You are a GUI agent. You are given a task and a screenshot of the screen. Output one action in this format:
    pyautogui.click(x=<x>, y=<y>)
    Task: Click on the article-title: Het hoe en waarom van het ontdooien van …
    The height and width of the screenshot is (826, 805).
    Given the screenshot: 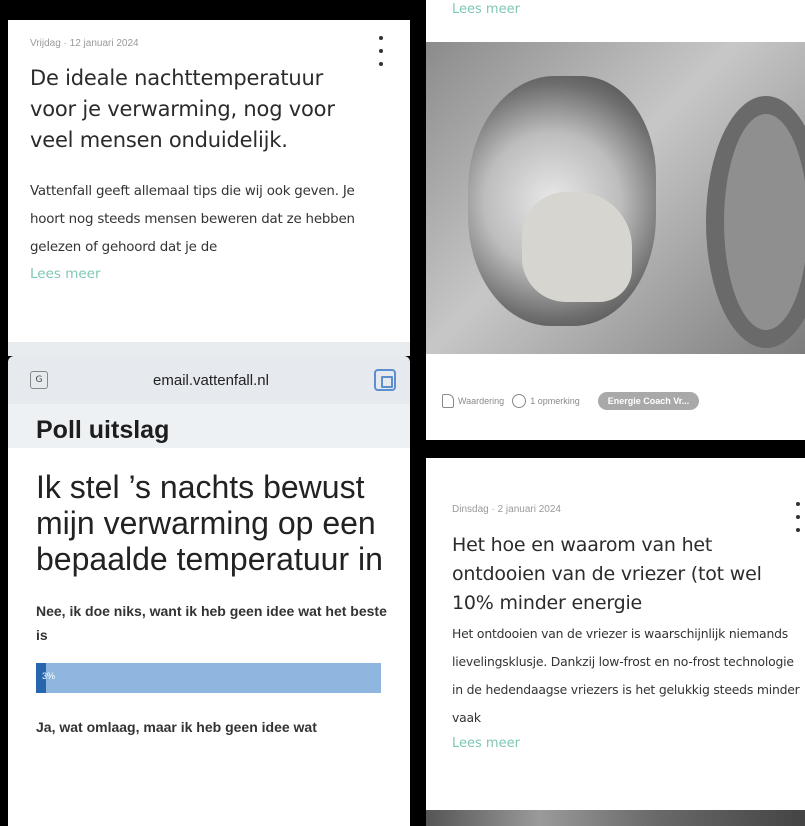 What is the action you would take?
    pyautogui.click(x=617, y=574)
    